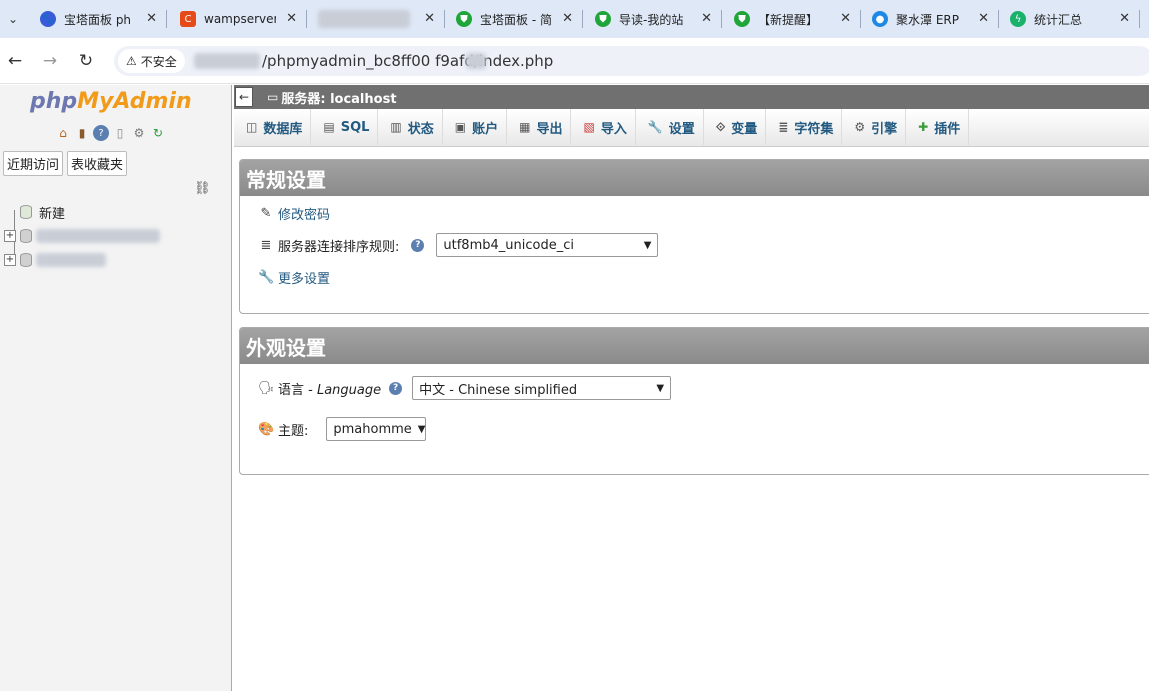  Describe the element at coordinates (131, 61) in the screenshot. I see `warning-triangle-icon: ⚠` at that location.